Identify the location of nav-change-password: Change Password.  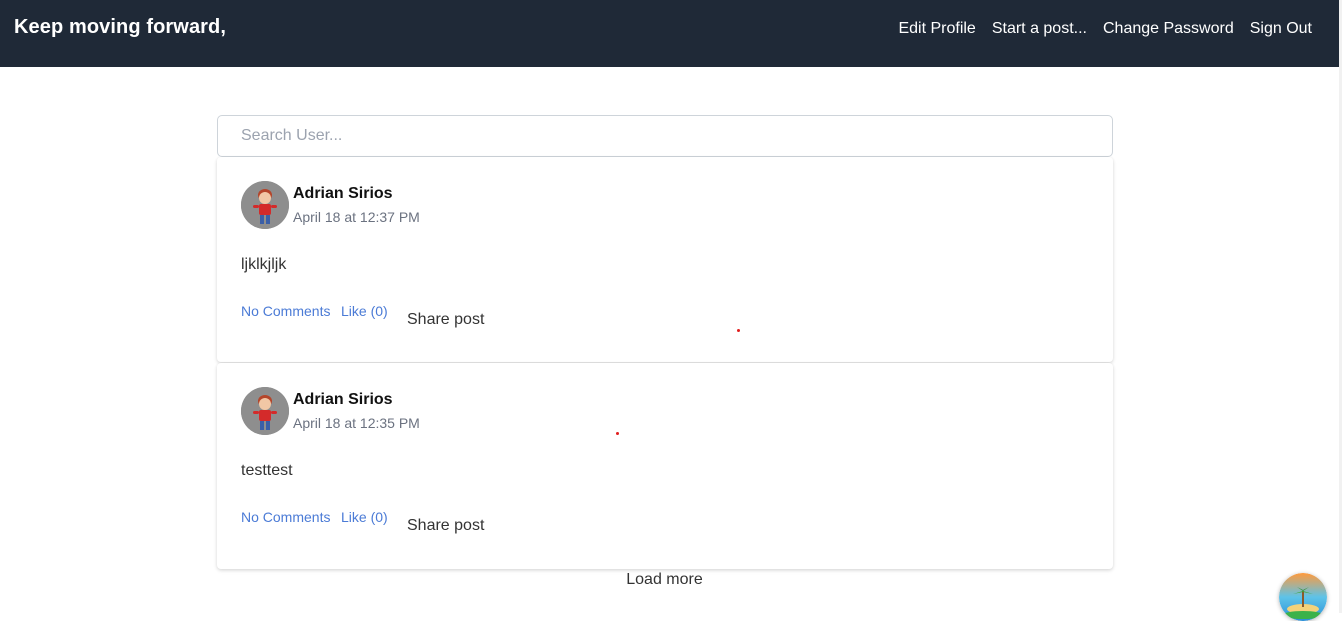
(1168, 29).